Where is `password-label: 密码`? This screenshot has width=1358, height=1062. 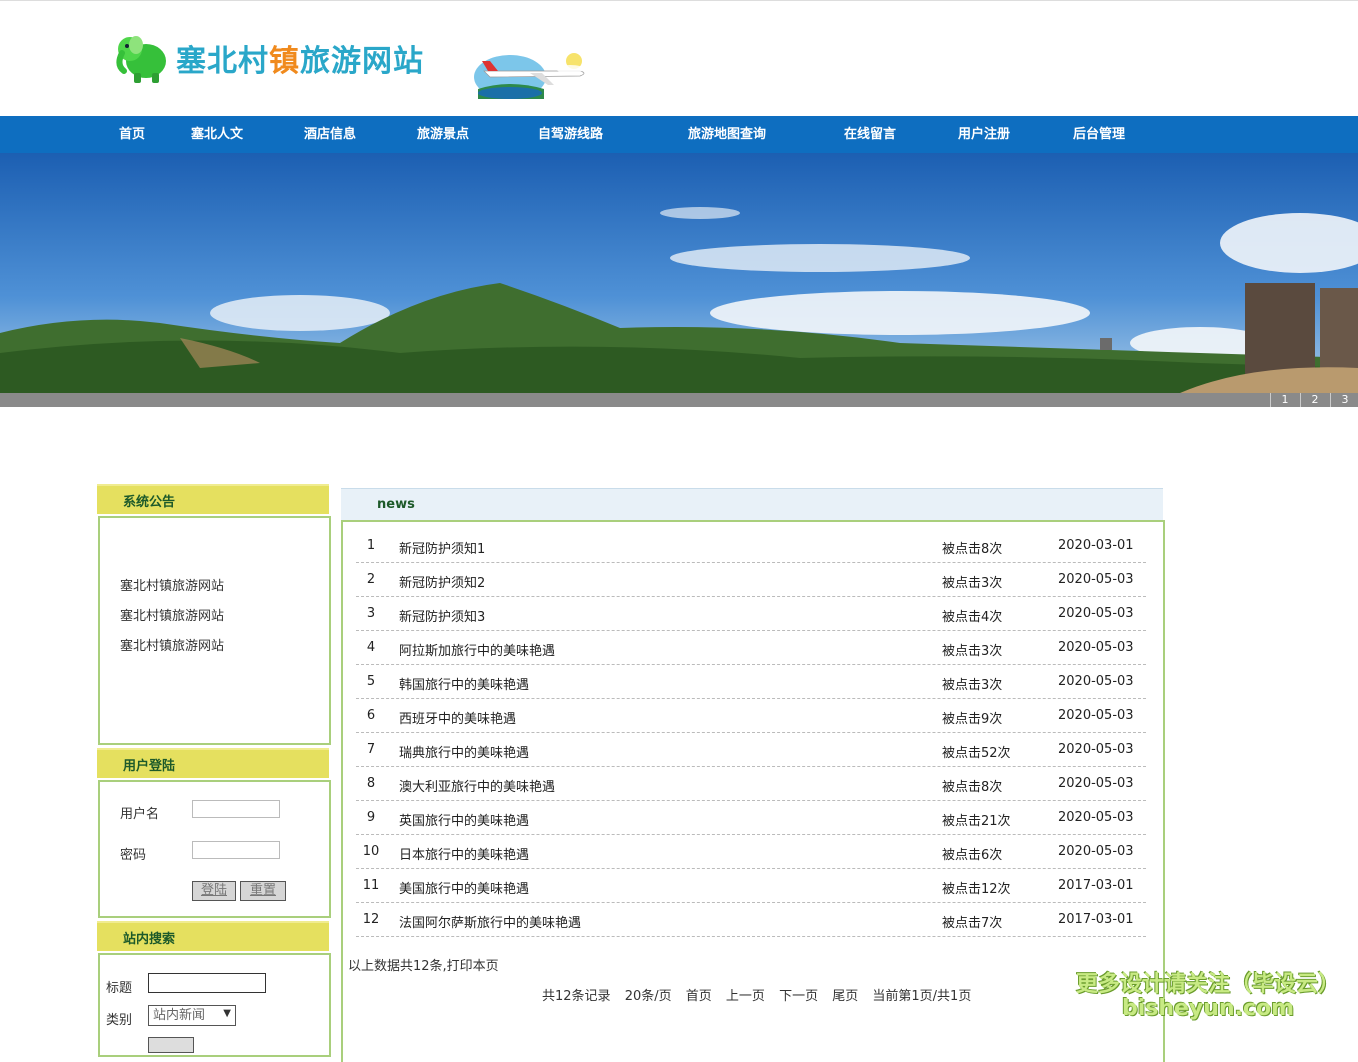
password-label: 密码 is located at coordinates (133, 855).